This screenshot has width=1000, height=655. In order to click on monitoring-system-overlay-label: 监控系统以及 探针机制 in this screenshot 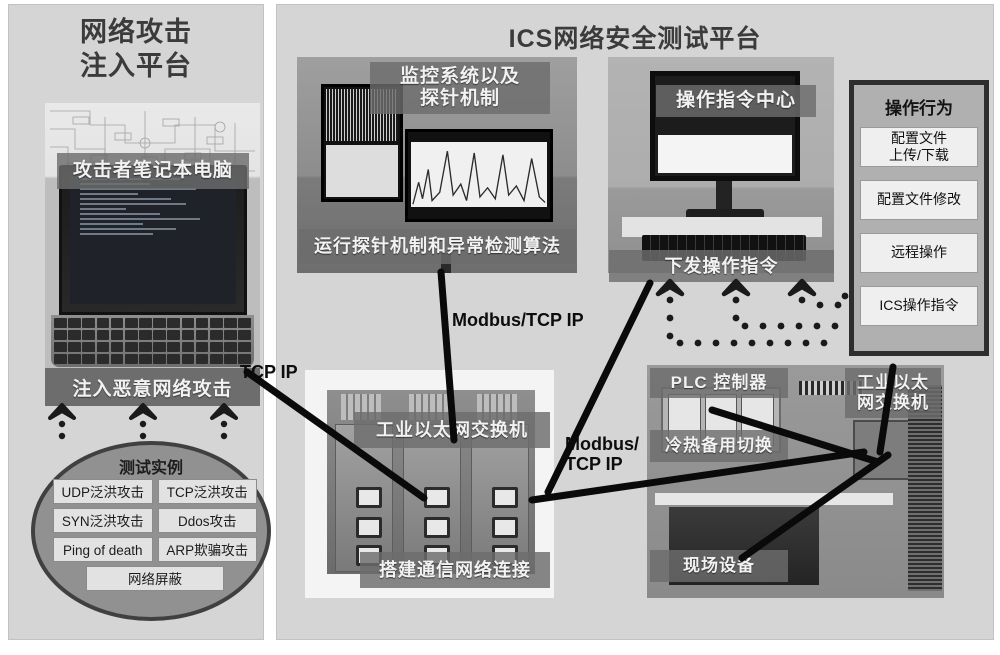, I will do `click(460, 88)`.